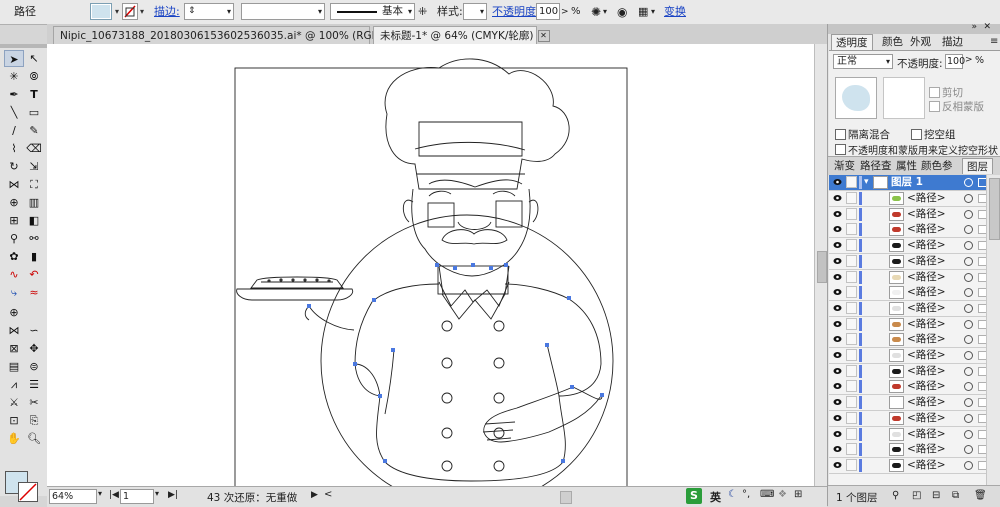 The image size is (1000, 507). Describe the element at coordinates (167, 12) in the screenshot. I see `stroke-label: 描边:` at that location.